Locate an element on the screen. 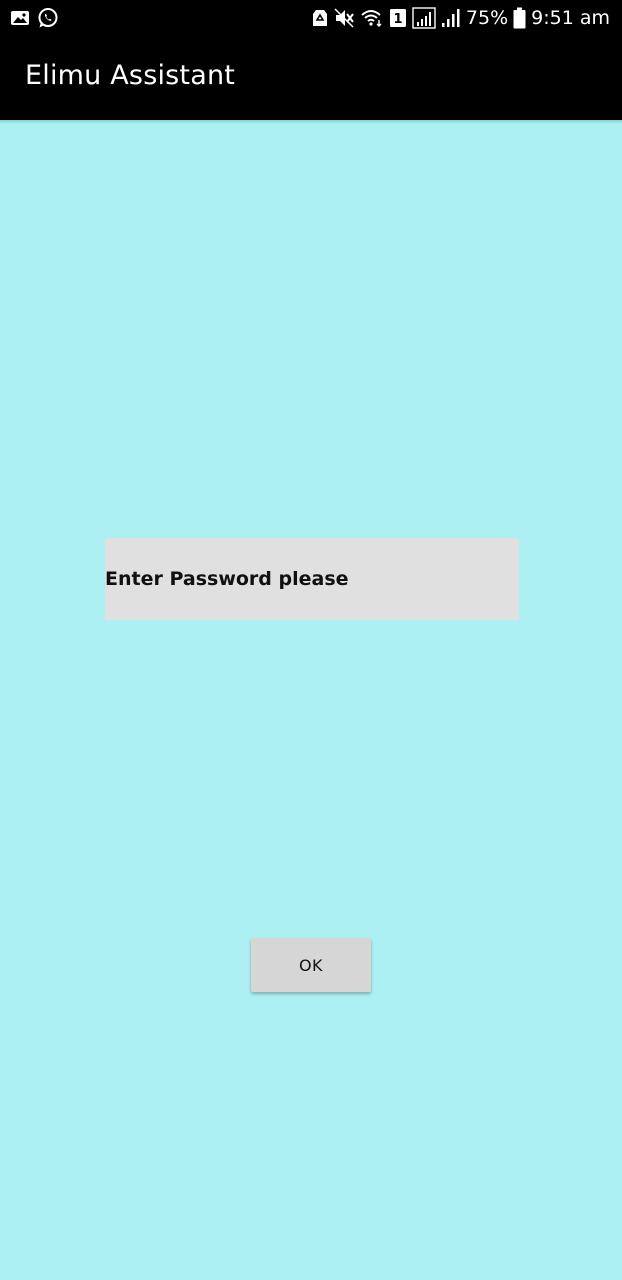 This screenshot has width=622, height=1280. status-left-icons is located at coordinates (34, 18).